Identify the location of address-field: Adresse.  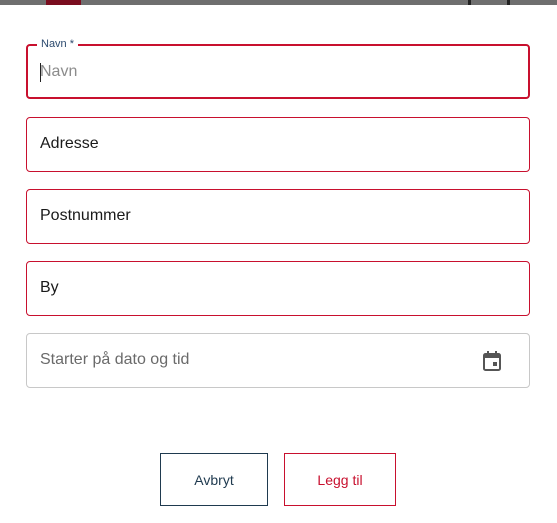
(278, 144).